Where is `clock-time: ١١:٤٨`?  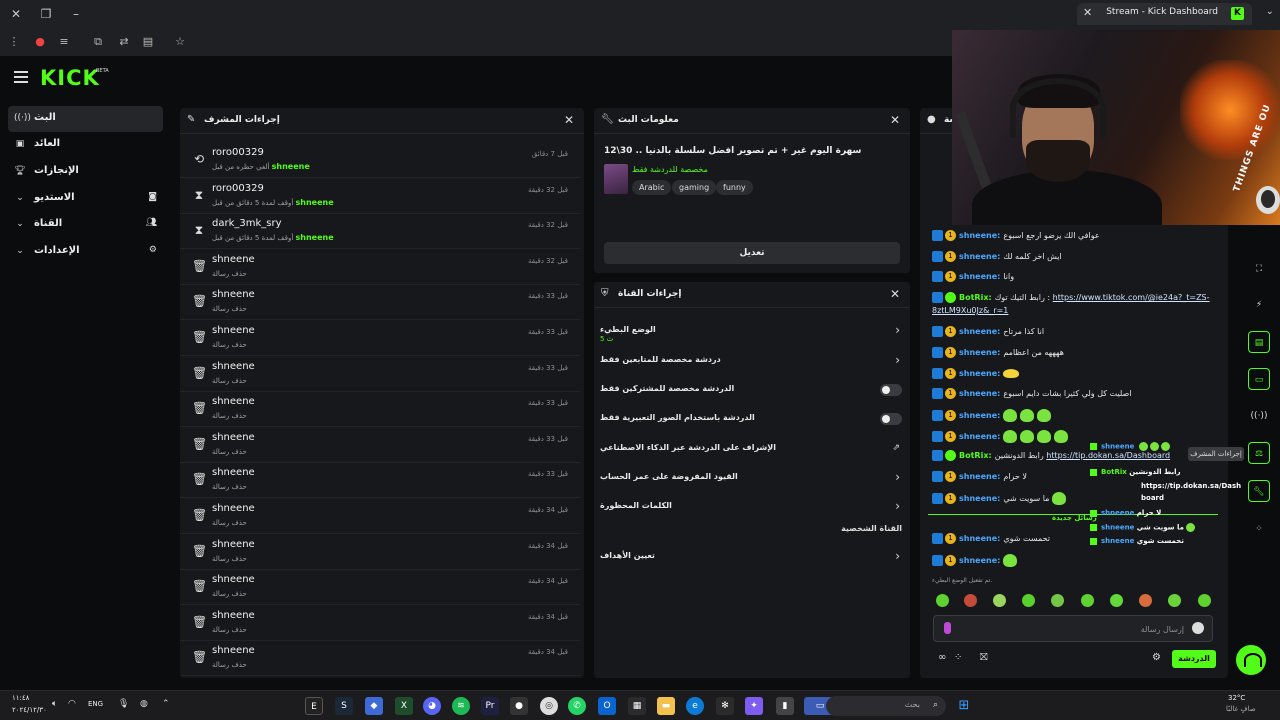
clock-time: ١١:٤٨ is located at coordinates (20, 698).